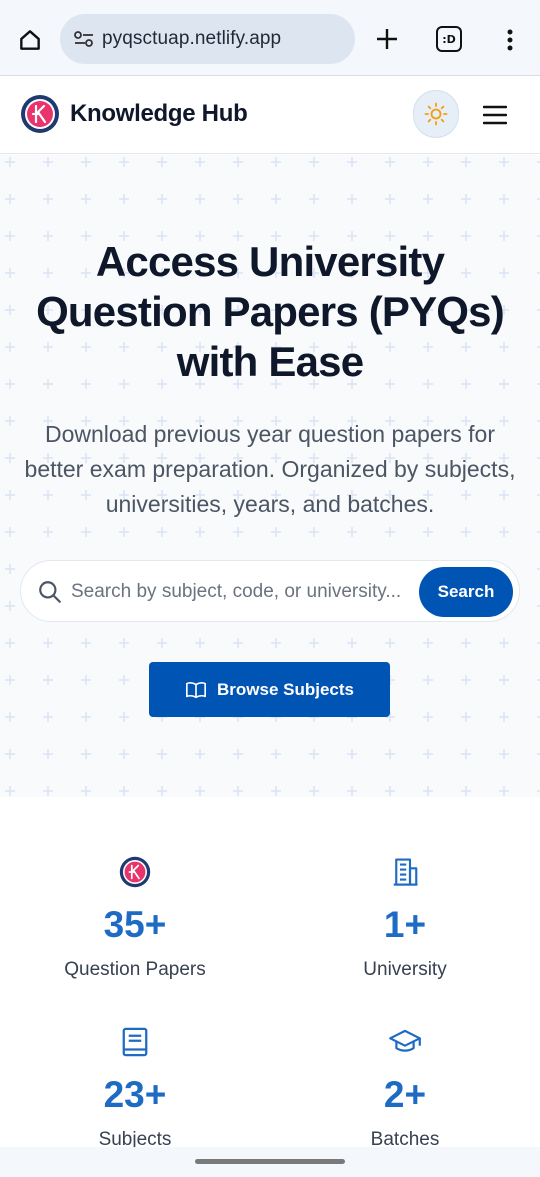  What do you see at coordinates (135, 1094) in the screenshot?
I see `stat-value: 23+` at bounding box center [135, 1094].